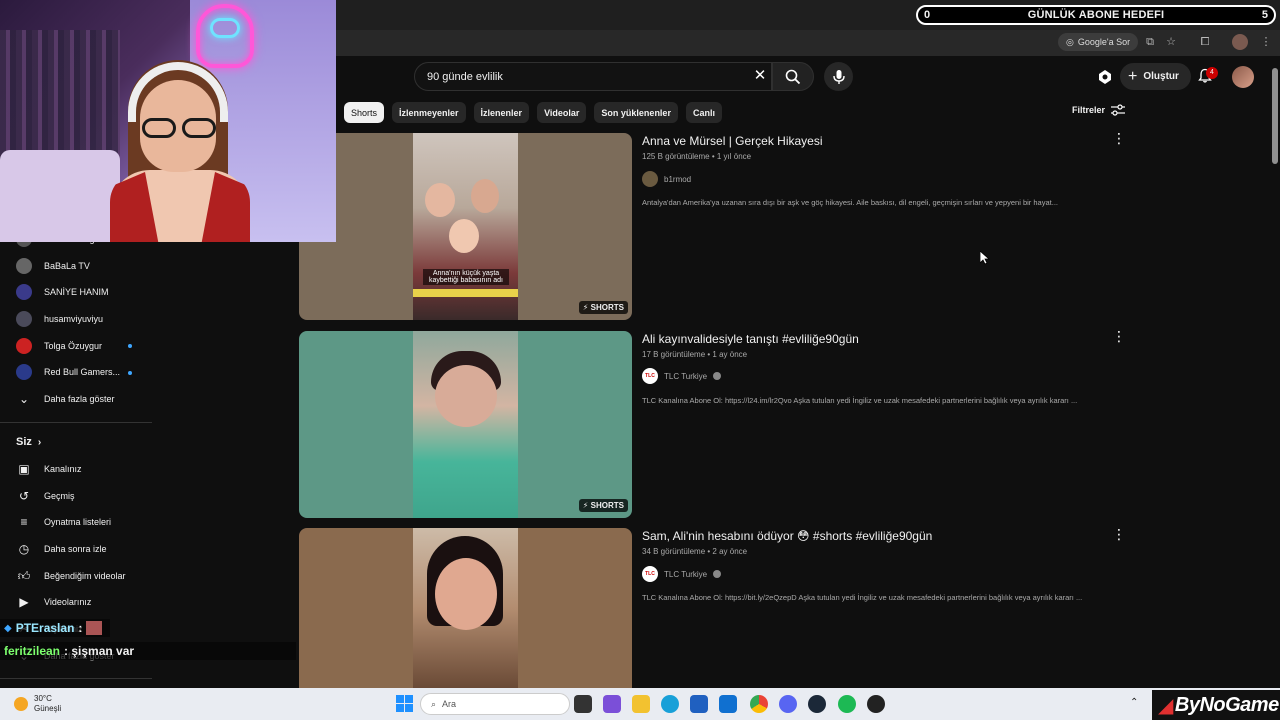 The image size is (1280, 720). I want to click on bynogame-mark-icon: ◢, so click(1165, 705).